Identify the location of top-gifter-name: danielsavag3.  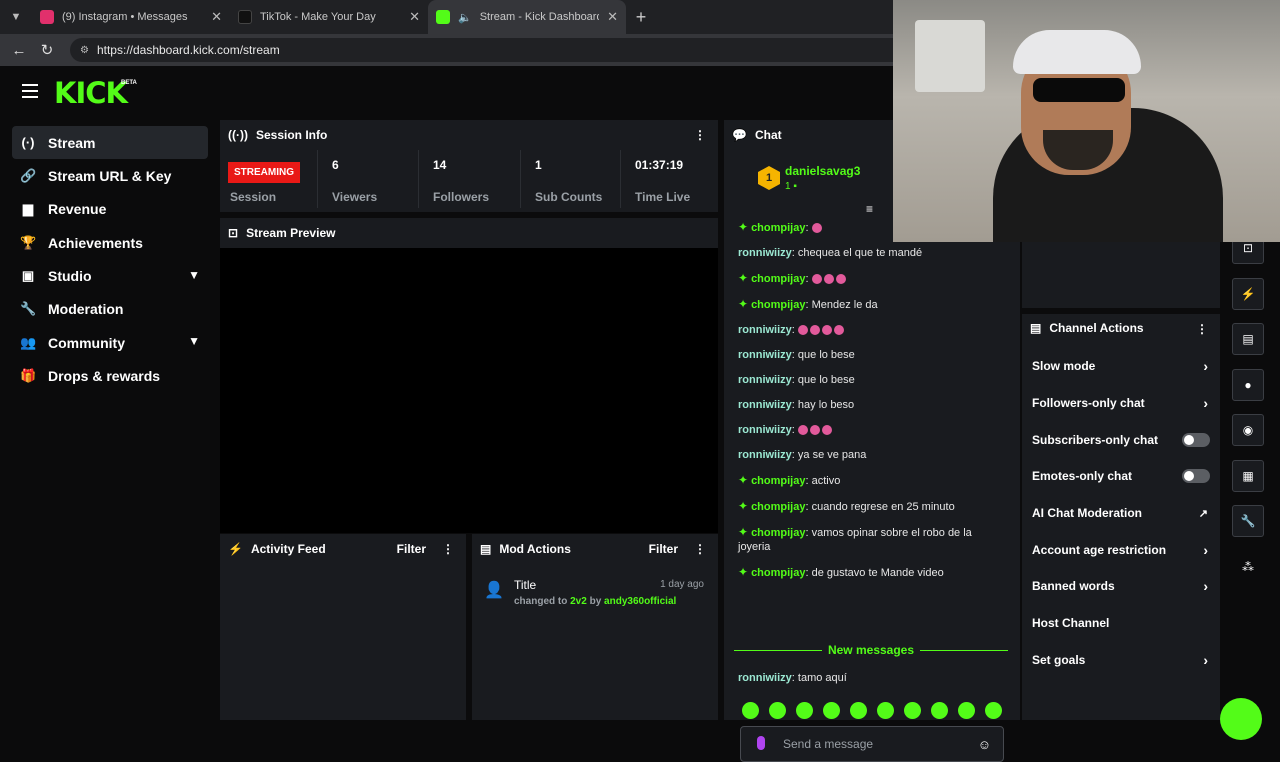
(822, 171).